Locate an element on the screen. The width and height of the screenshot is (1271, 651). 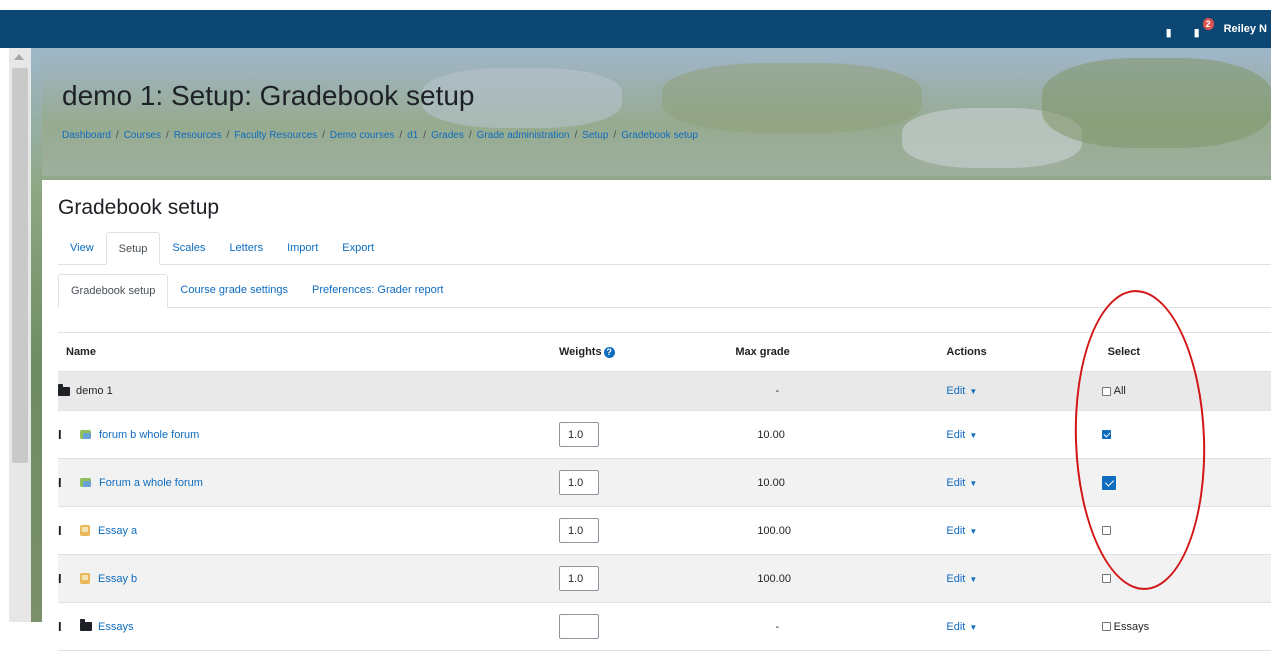
subtab-gradebook-setup: Gradebook setup is located at coordinates (113, 291).